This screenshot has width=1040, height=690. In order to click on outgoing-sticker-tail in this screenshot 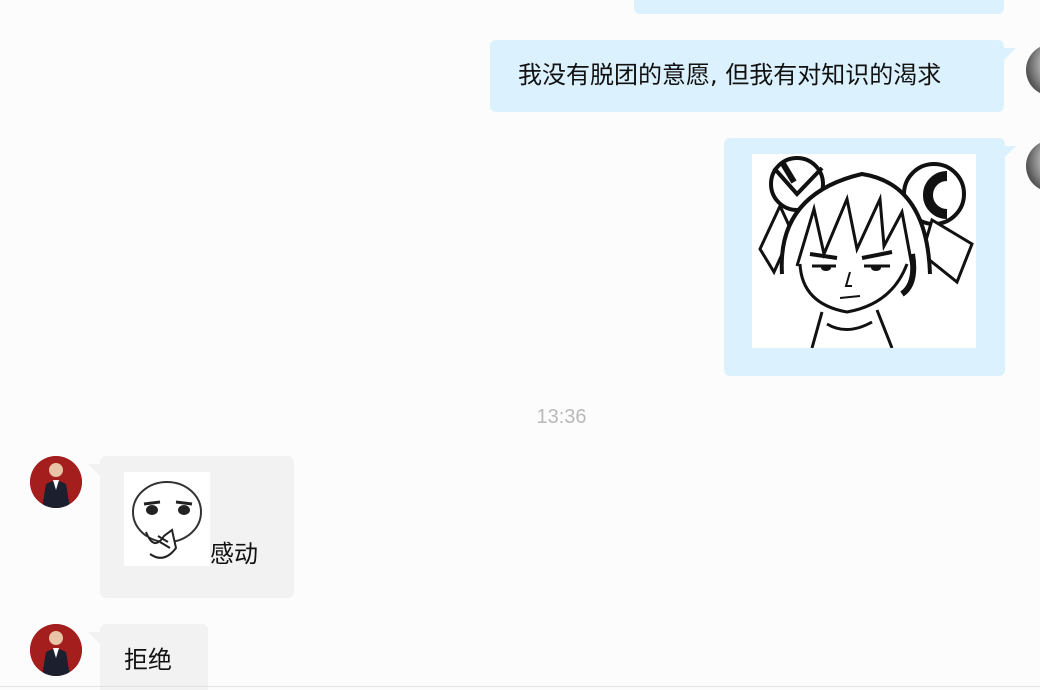, I will do `click(1010, 152)`.